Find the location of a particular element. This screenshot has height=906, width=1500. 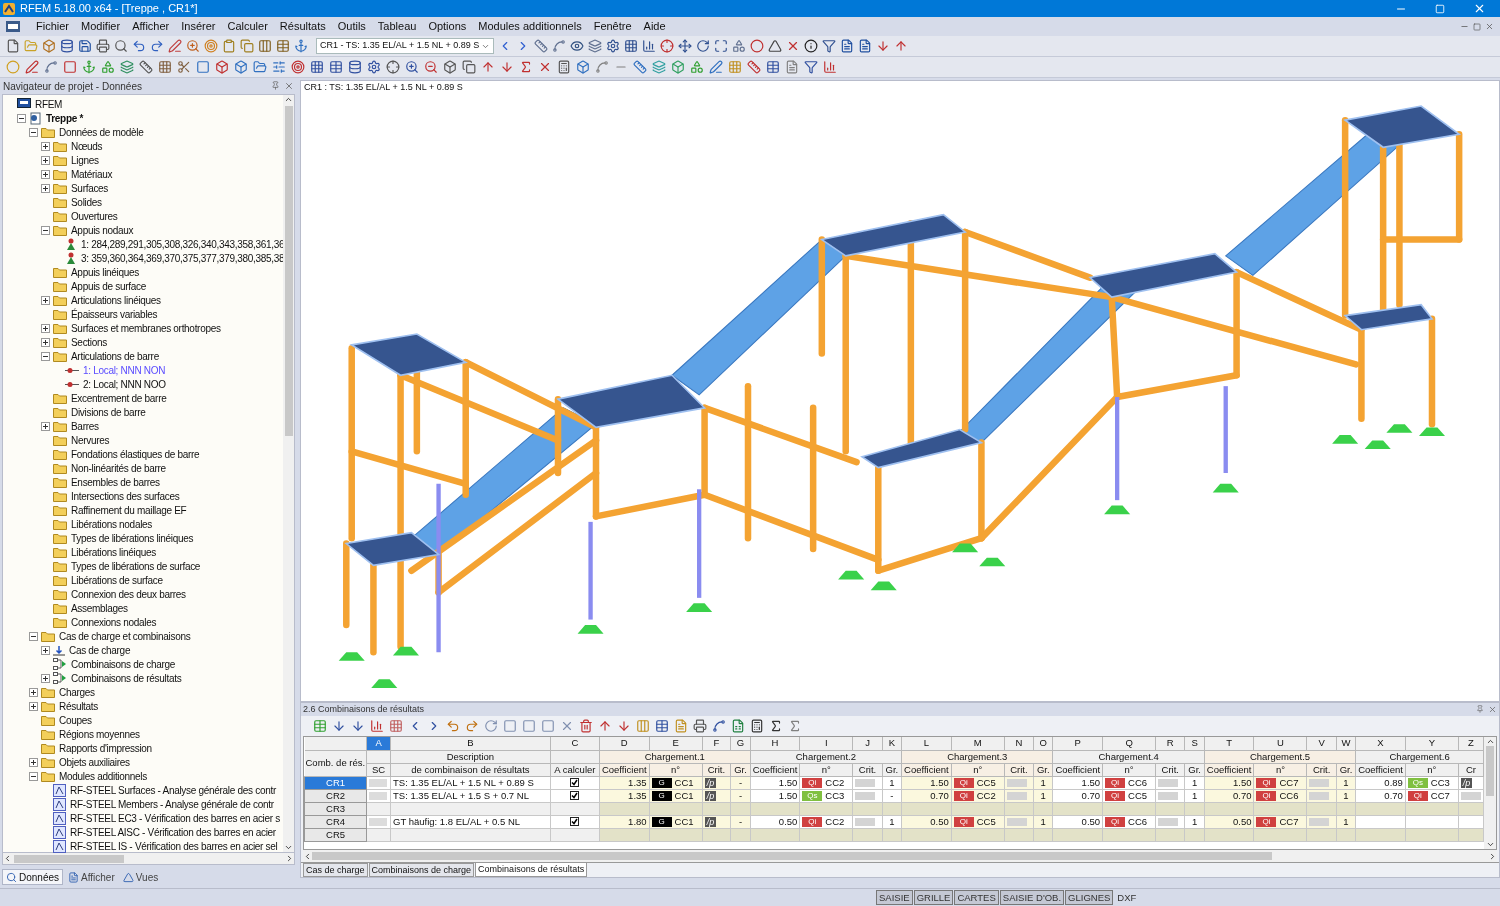

spreadsheet-icon is located at coordinates (738, 726).